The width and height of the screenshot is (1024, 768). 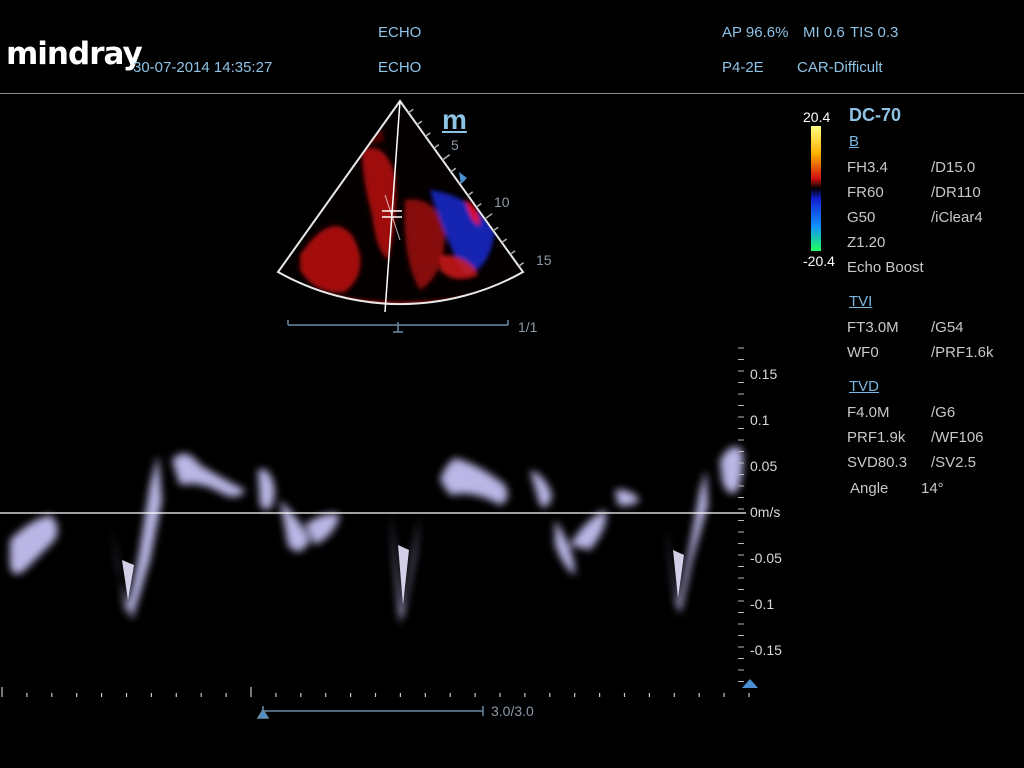 I want to click on velocity-label: -0.15, so click(x=766, y=650).